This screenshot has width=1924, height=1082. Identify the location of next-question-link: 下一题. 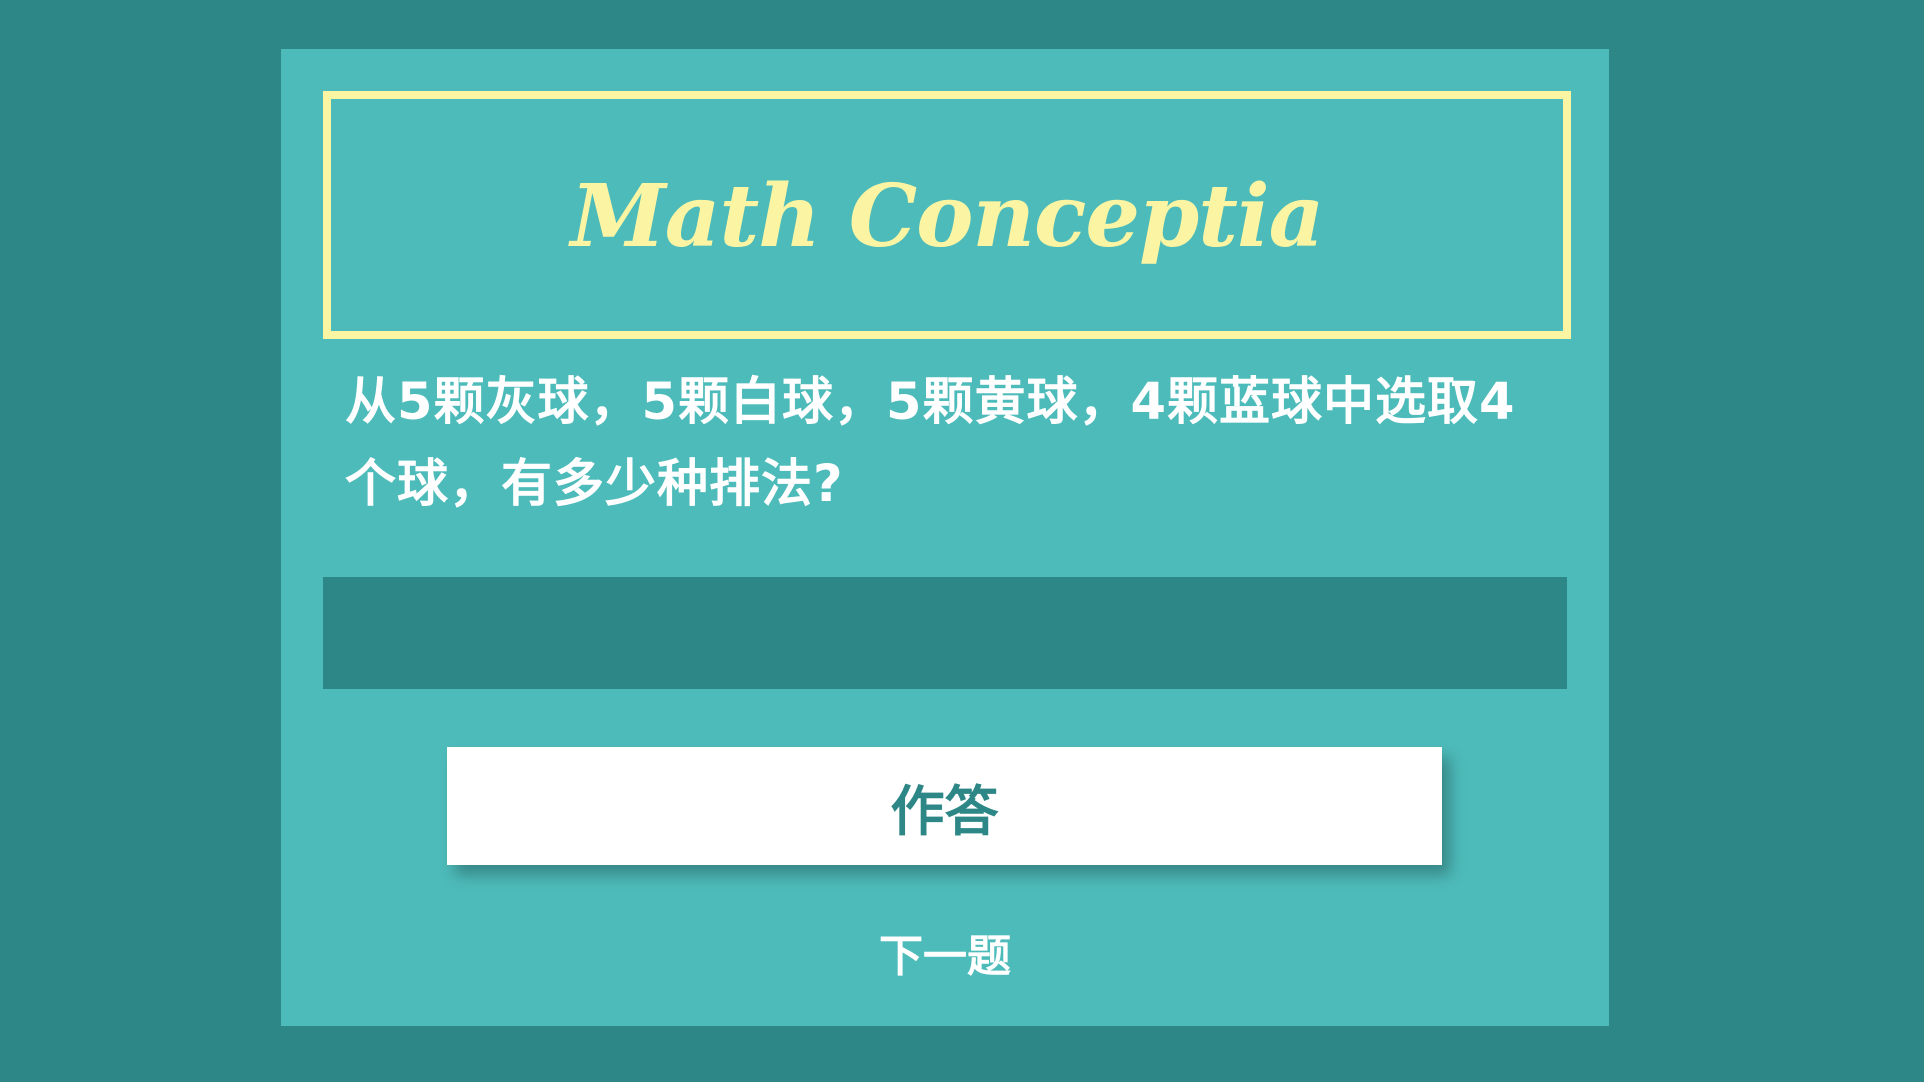
(945, 957).